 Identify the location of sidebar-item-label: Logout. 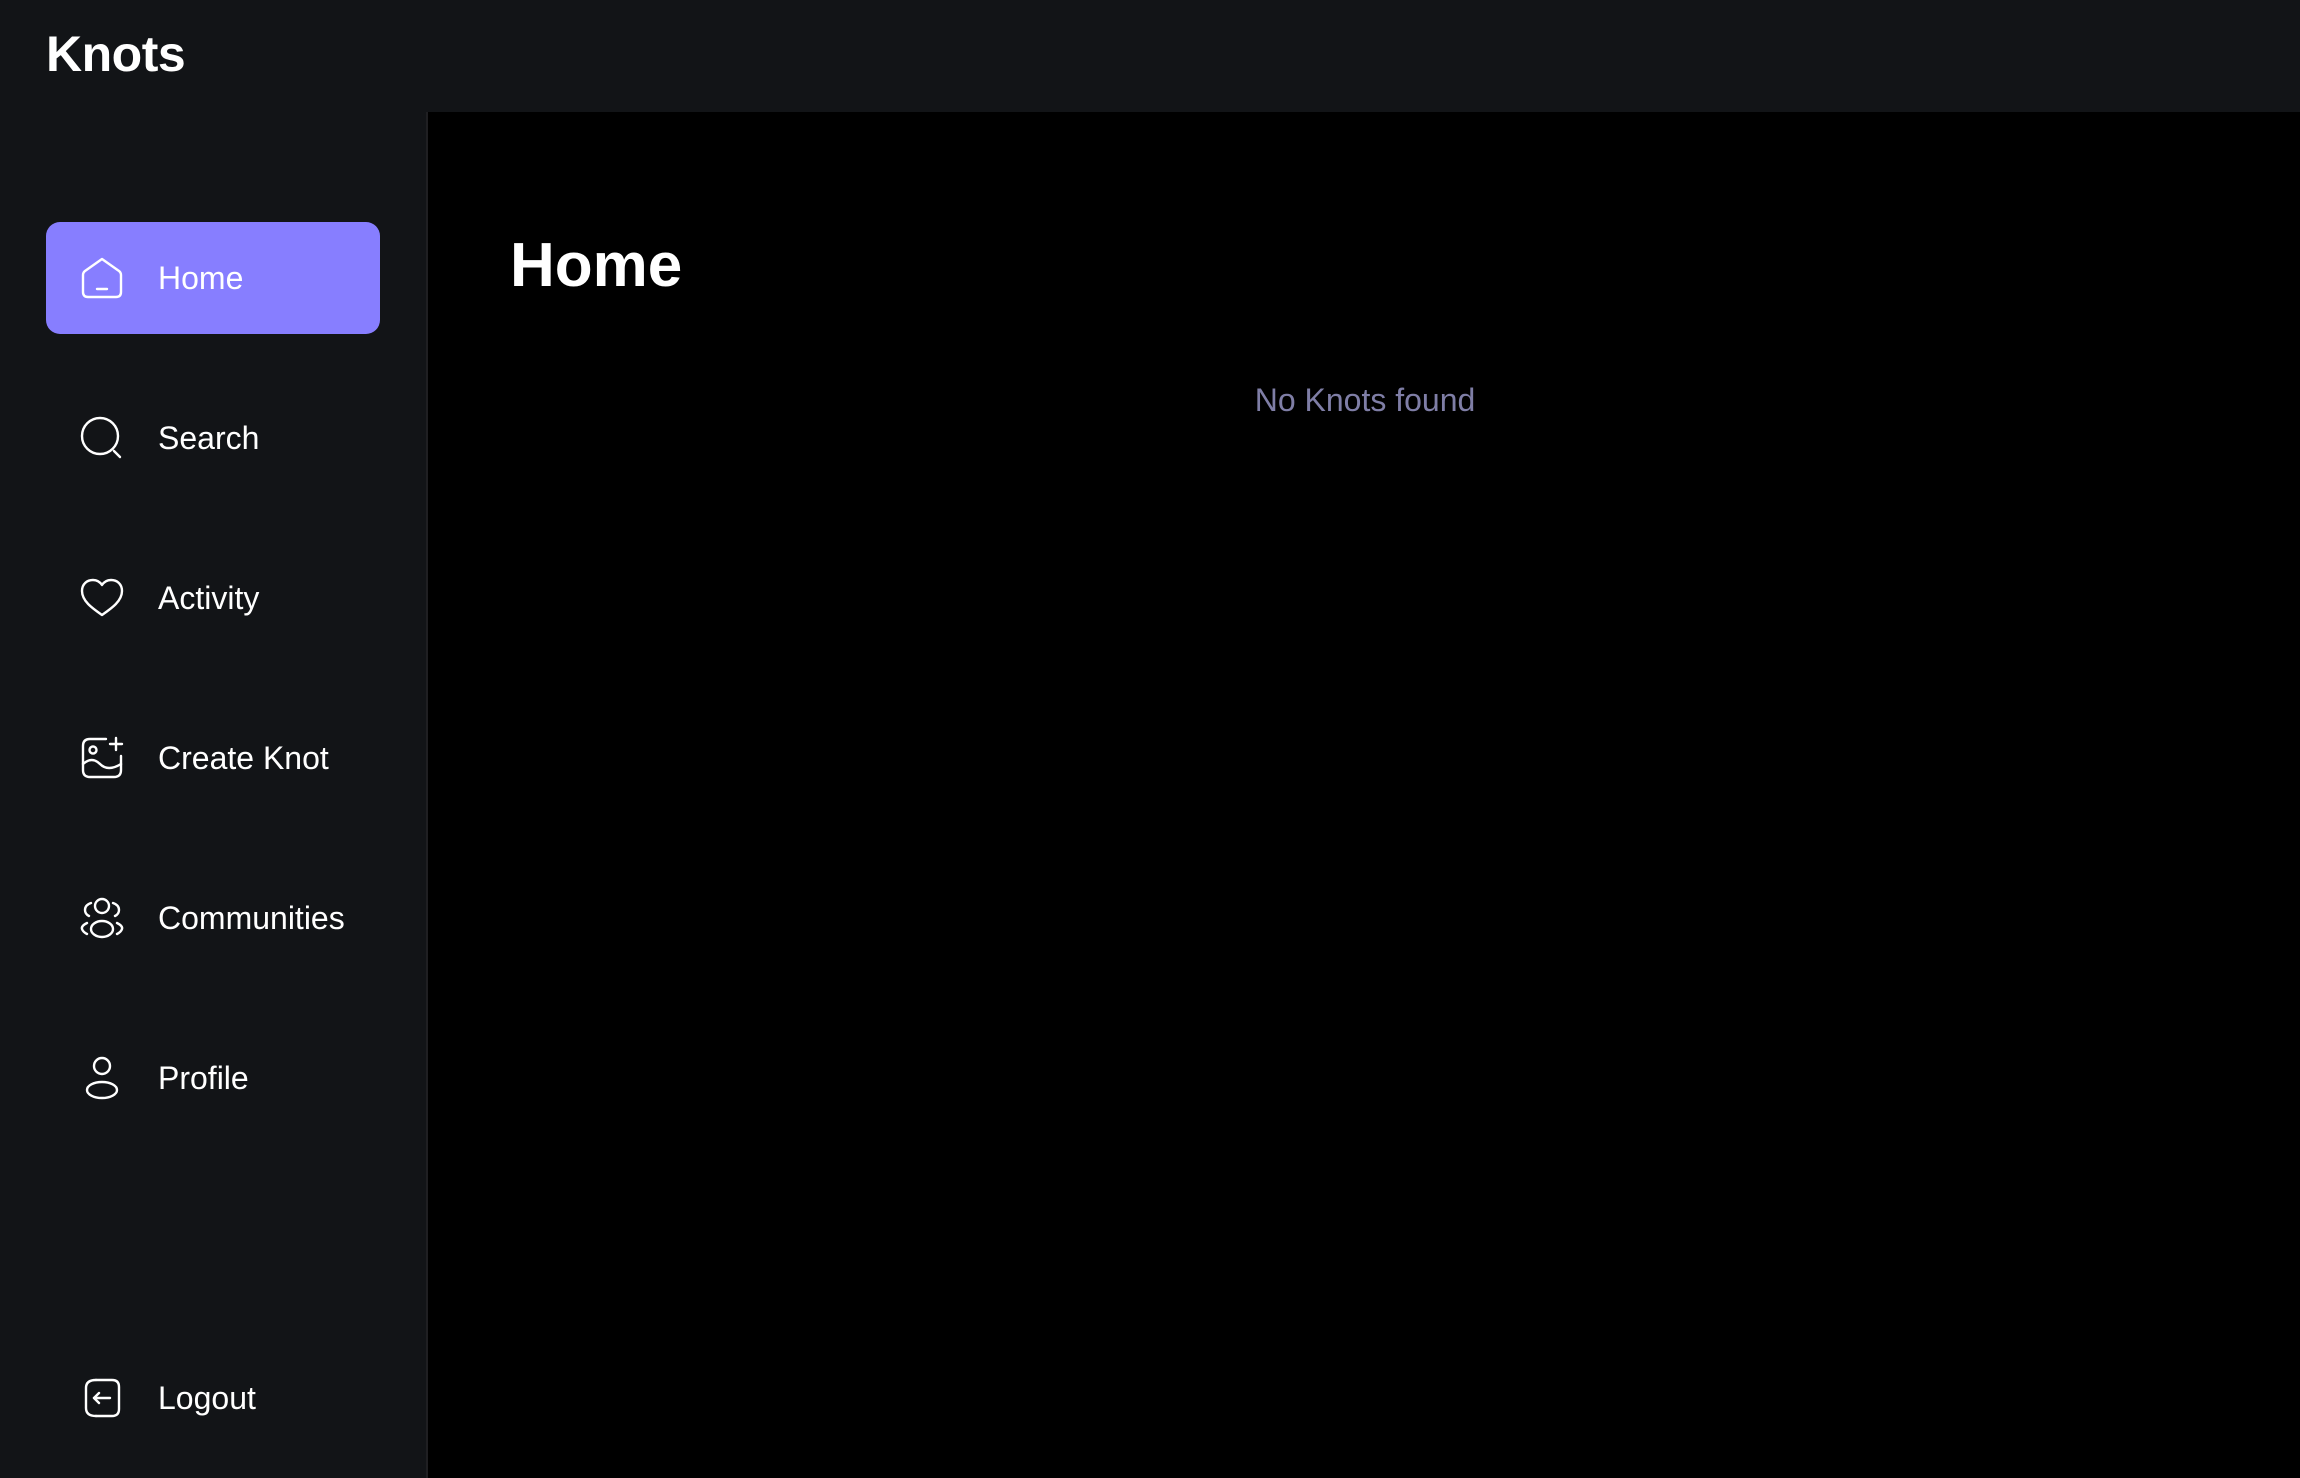
(207, 1398).